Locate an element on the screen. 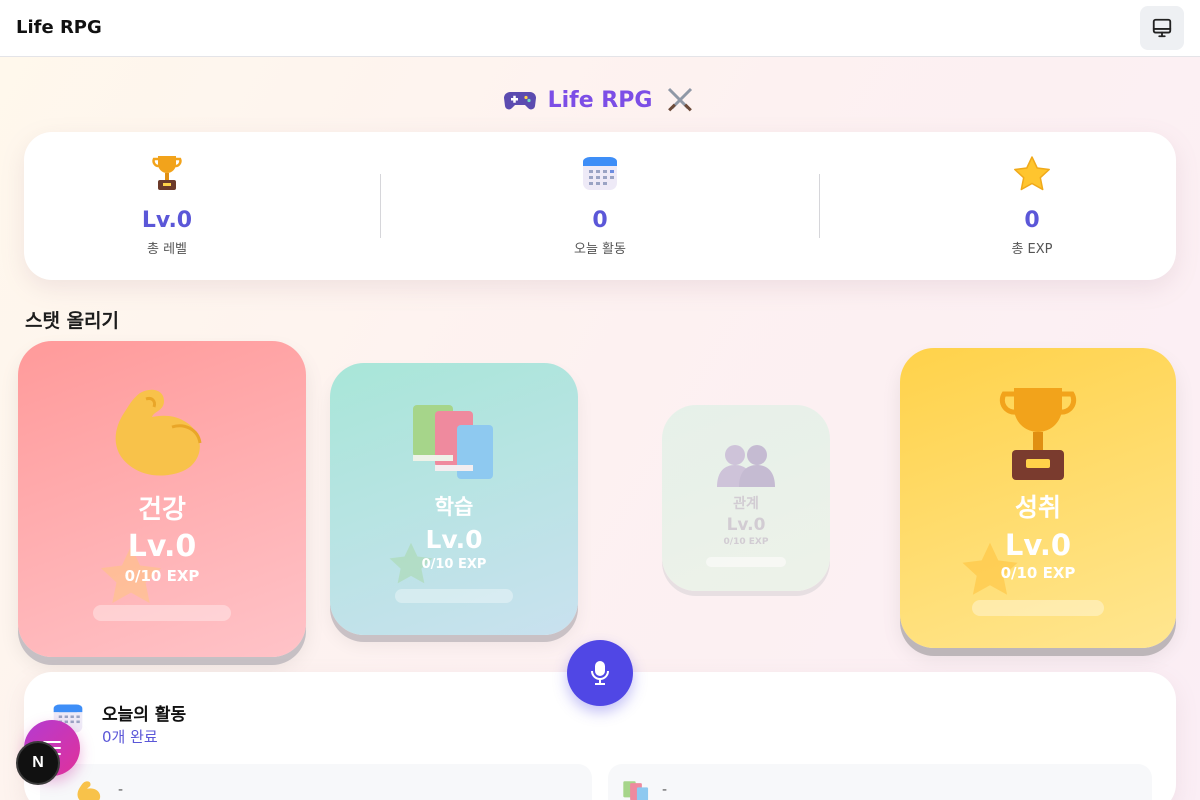  microphone-icon is located at coordinates (600, 673).